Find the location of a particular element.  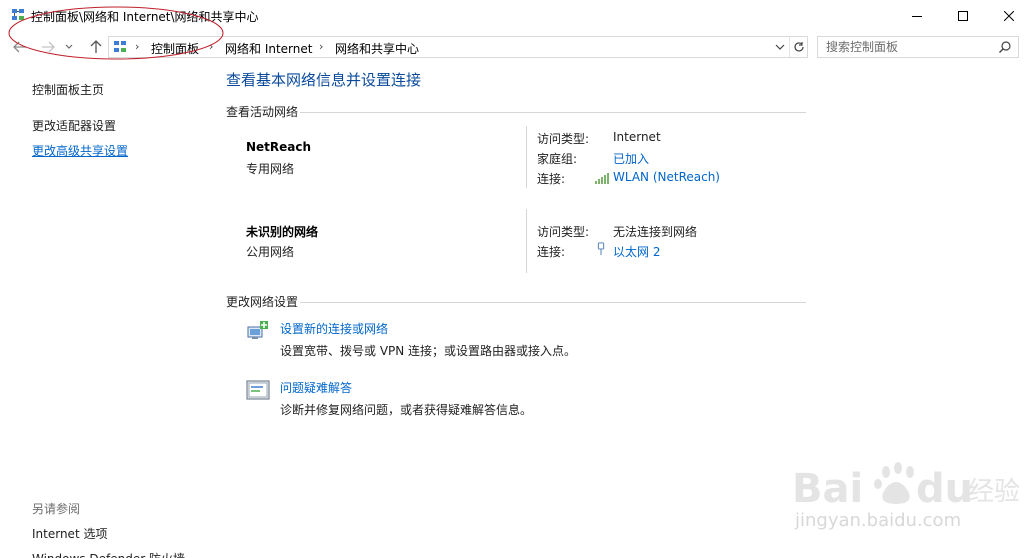

network-type: 公用网络 is located at coordinates (270, 252).